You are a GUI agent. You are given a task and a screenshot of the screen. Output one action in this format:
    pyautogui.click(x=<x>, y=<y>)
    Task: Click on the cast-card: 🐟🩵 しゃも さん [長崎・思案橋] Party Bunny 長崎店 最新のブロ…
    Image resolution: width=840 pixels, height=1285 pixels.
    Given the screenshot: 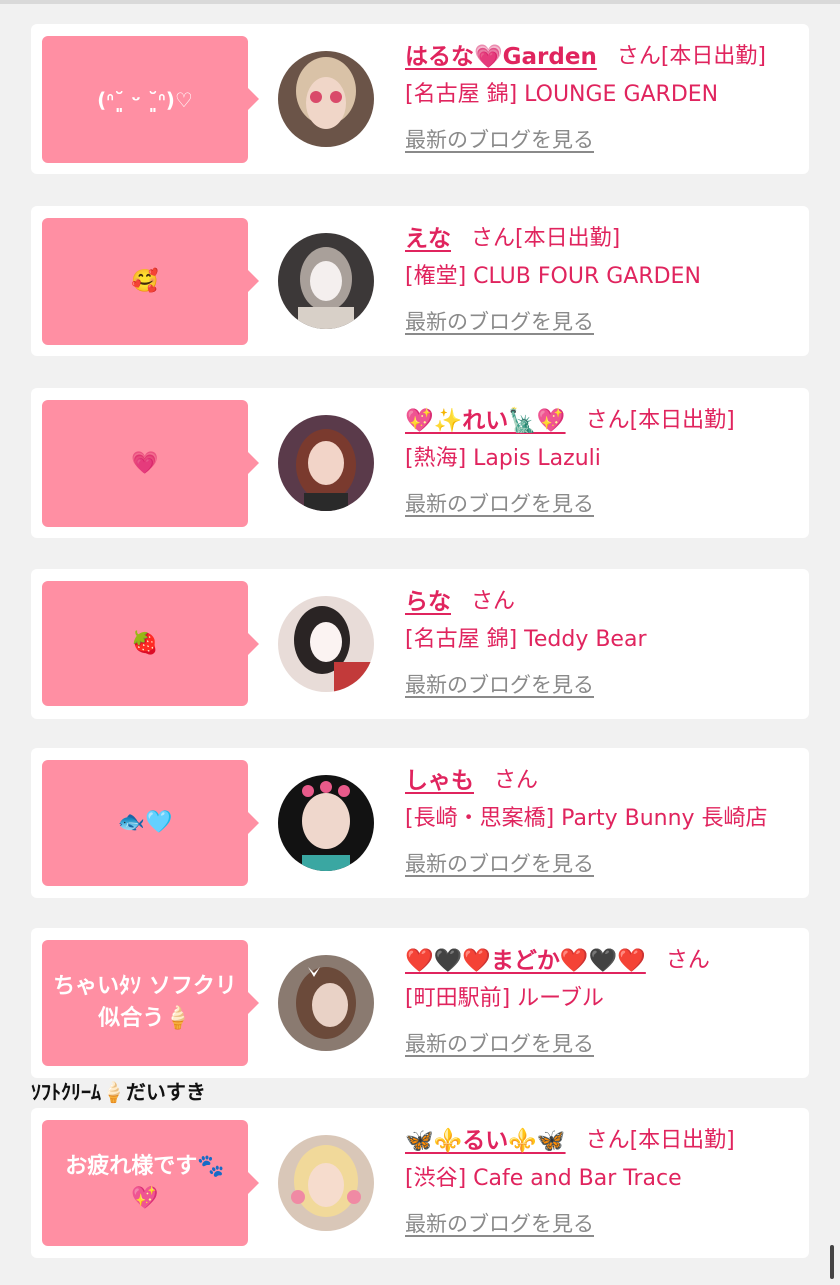 What is the action you would take?
    pyautogui.click(x=420, y=823)
    